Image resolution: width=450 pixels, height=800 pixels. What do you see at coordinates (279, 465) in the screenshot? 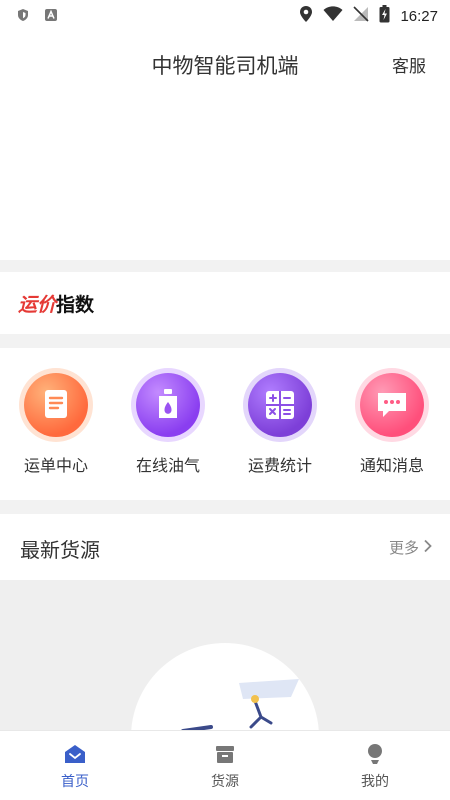
I see `menu-label-freight-stats: 运费统计` at bounding box center [279, 465].